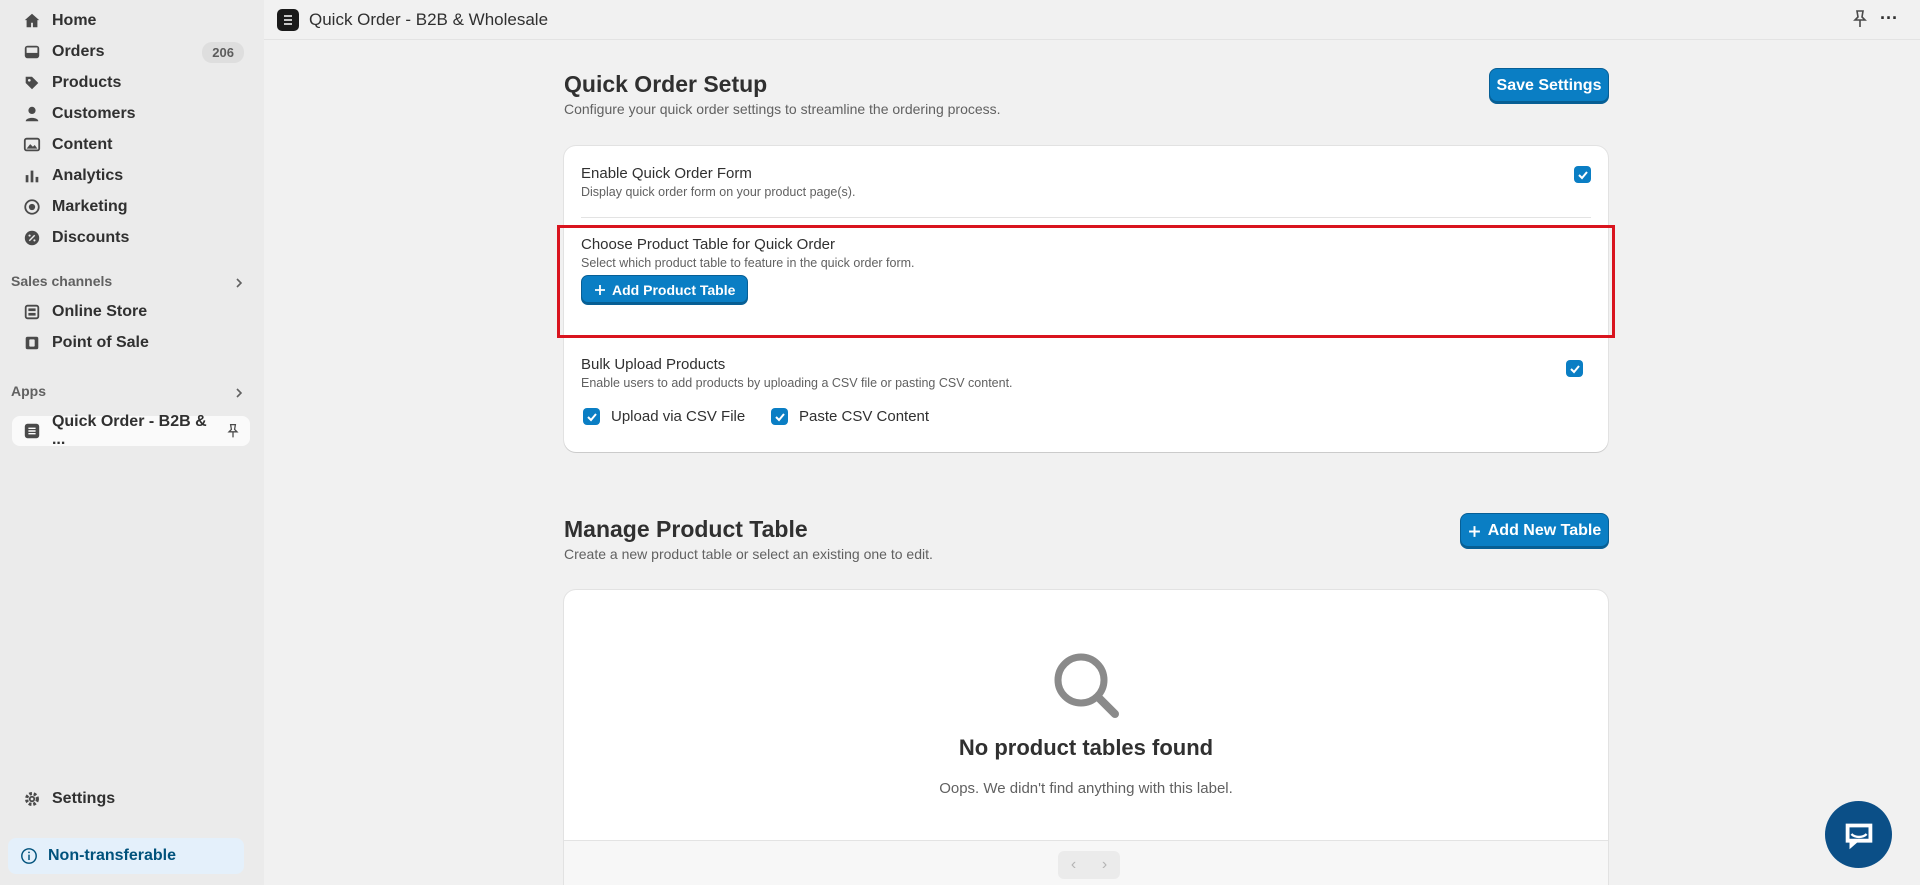 The image size is (1920, 885). I want to click on person-icon, so click(32, 114).